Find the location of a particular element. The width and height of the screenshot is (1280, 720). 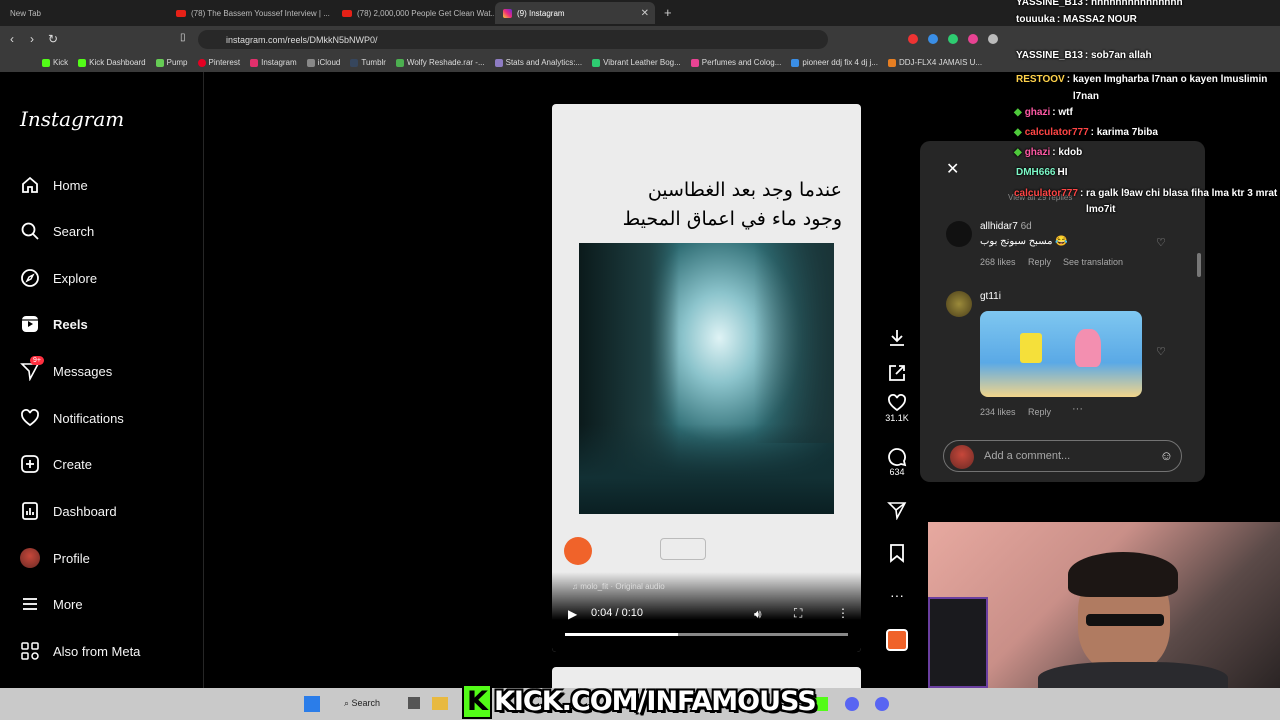

save-button is located at coordinates (897, 553).